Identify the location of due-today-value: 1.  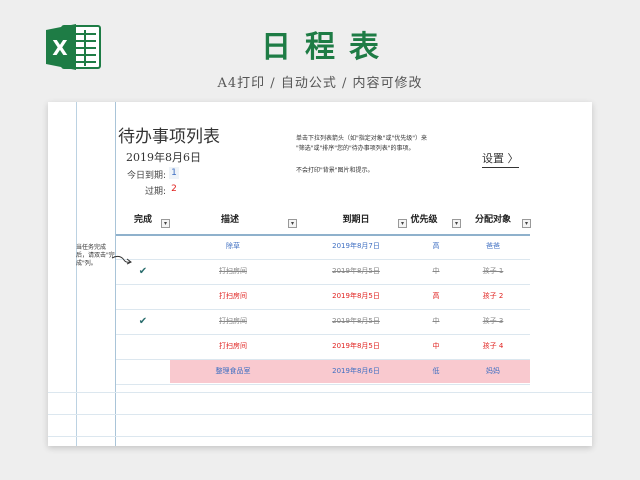
(174, 173).